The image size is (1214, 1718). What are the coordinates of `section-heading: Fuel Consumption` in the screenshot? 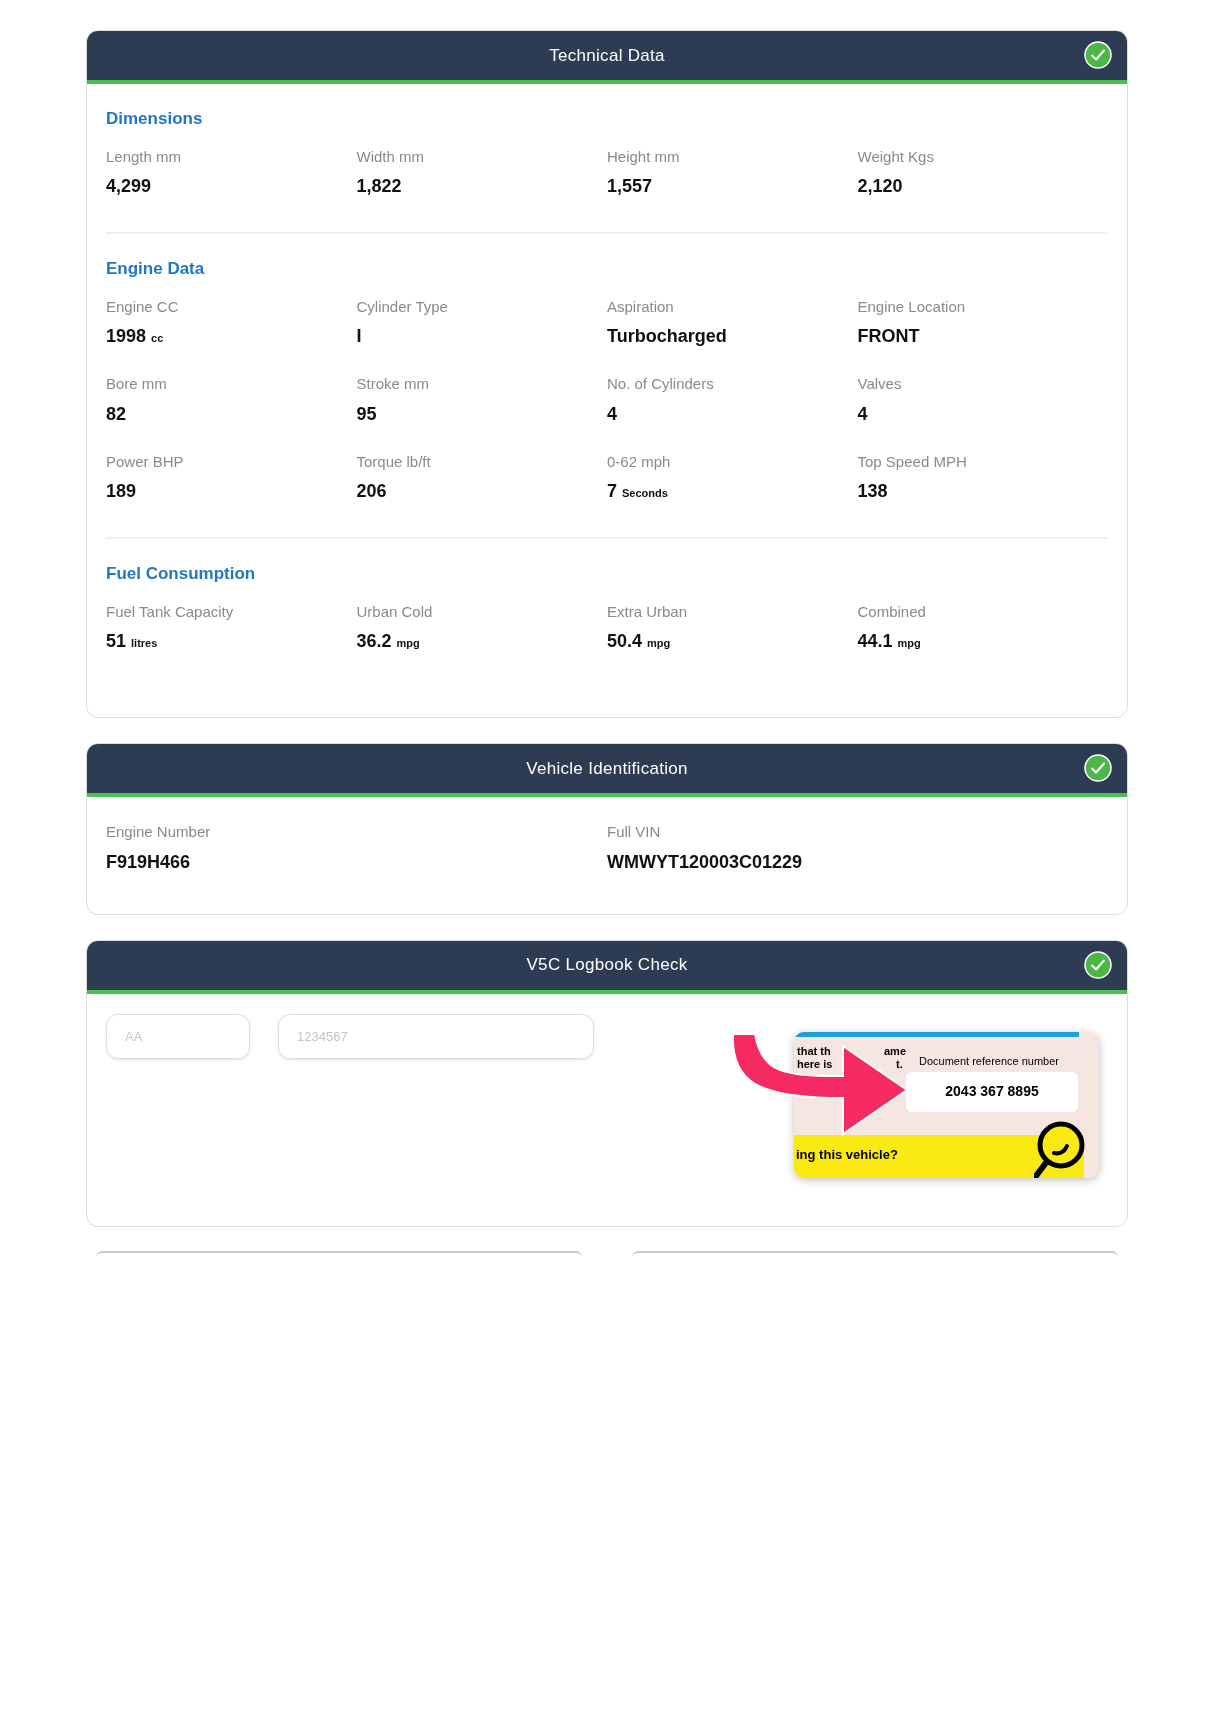 It's located at (181, 574).